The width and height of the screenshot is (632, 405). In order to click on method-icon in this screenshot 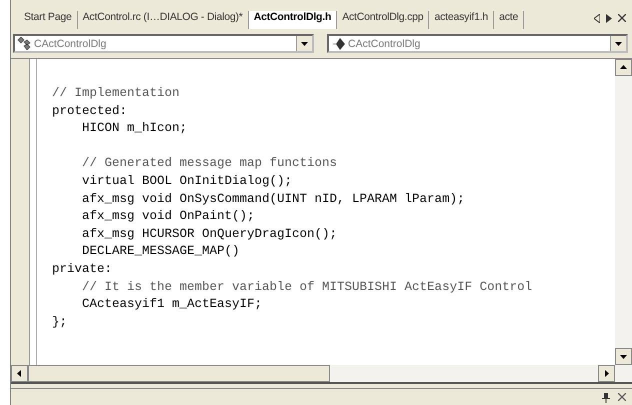, I will do `click(338, 44)`.